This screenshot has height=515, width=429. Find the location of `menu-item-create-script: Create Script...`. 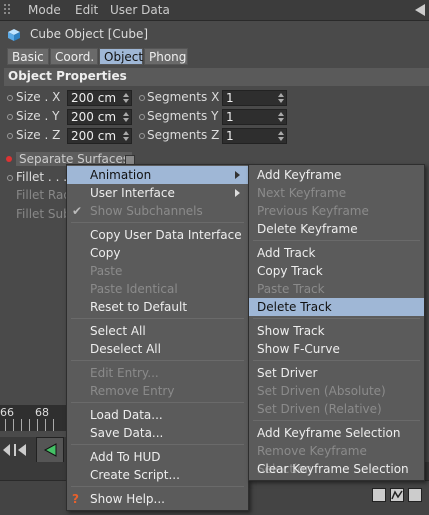

menu-item-create-script: Create Script... is located at coordinates (157, 475).